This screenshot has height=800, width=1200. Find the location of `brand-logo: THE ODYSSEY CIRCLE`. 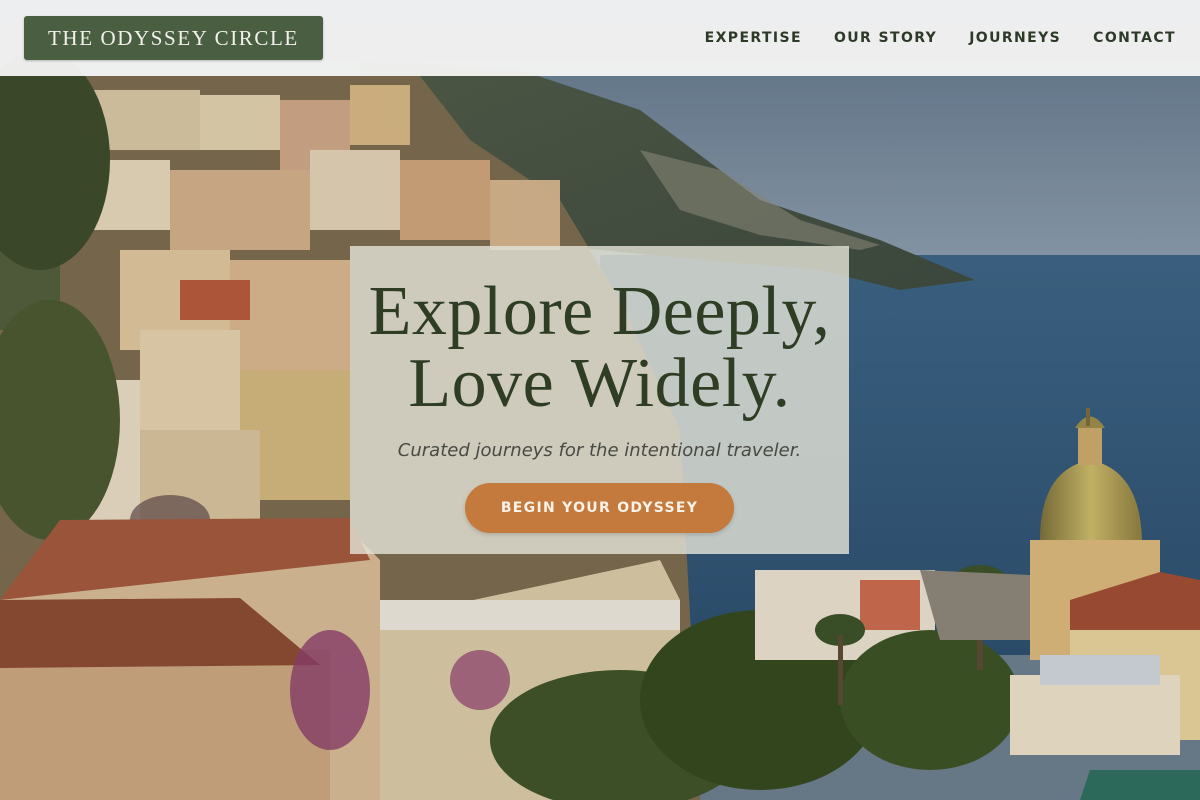

brand-logo: THE ODYSSEY CIRCLE is located at coordinates (173, 38).